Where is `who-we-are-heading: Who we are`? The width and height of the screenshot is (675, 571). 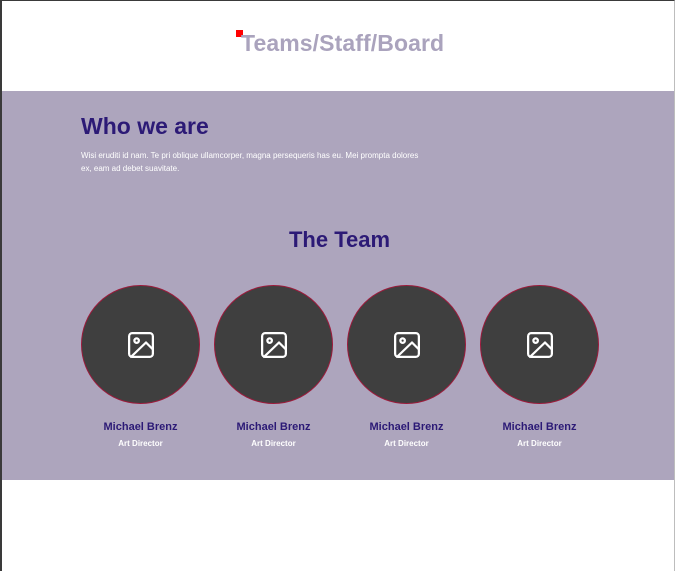
who-we-are-heading: Who we are is located at coordinates (145, 126).